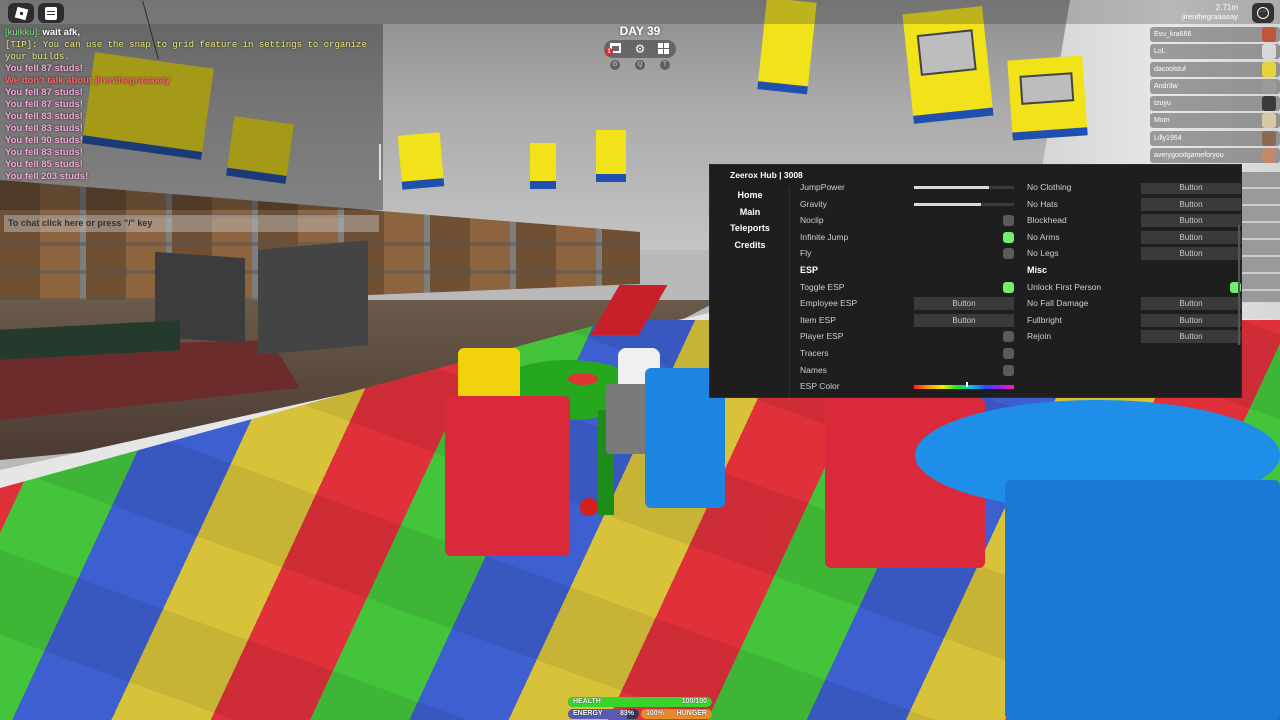  What do you see at coordinates (380, 162) in the screenshot?
I see `chat-scrollbar` at bounding box center [380, 162].